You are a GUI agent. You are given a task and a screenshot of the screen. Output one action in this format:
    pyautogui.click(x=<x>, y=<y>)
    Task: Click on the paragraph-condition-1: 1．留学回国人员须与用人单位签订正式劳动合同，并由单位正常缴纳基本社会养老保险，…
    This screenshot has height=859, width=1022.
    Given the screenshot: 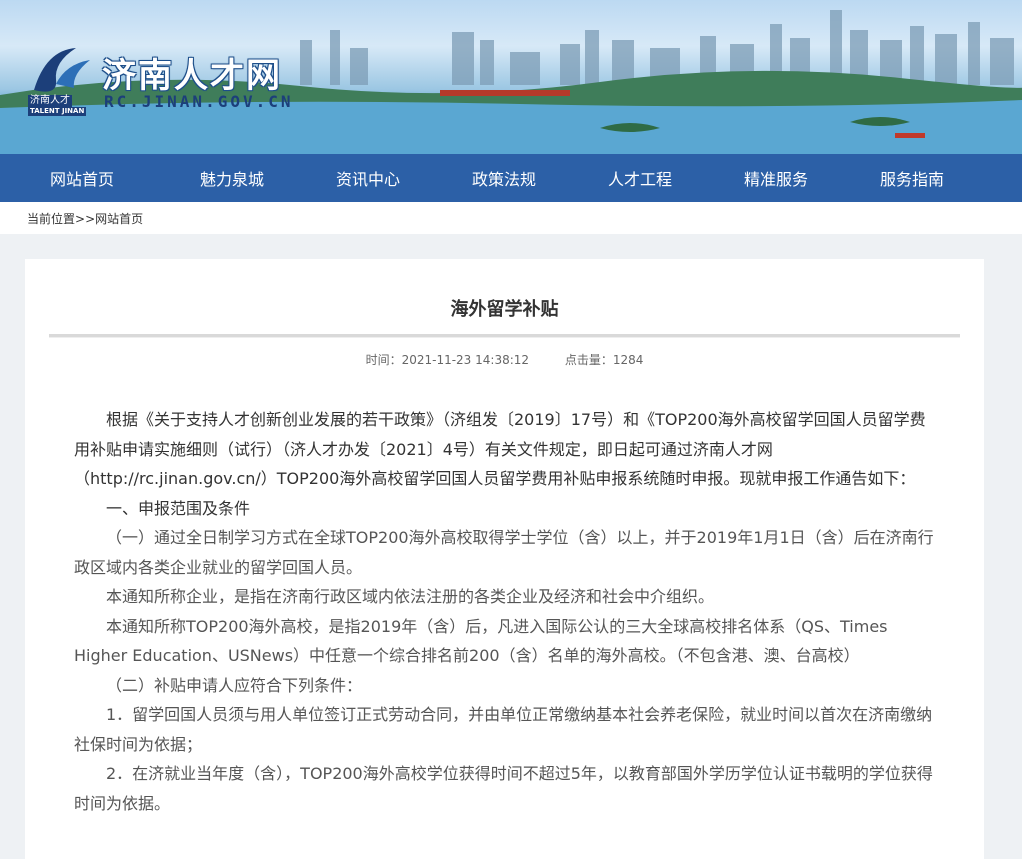 What is the action you would take?
    pyautogui.click(x=503, y=729)
    